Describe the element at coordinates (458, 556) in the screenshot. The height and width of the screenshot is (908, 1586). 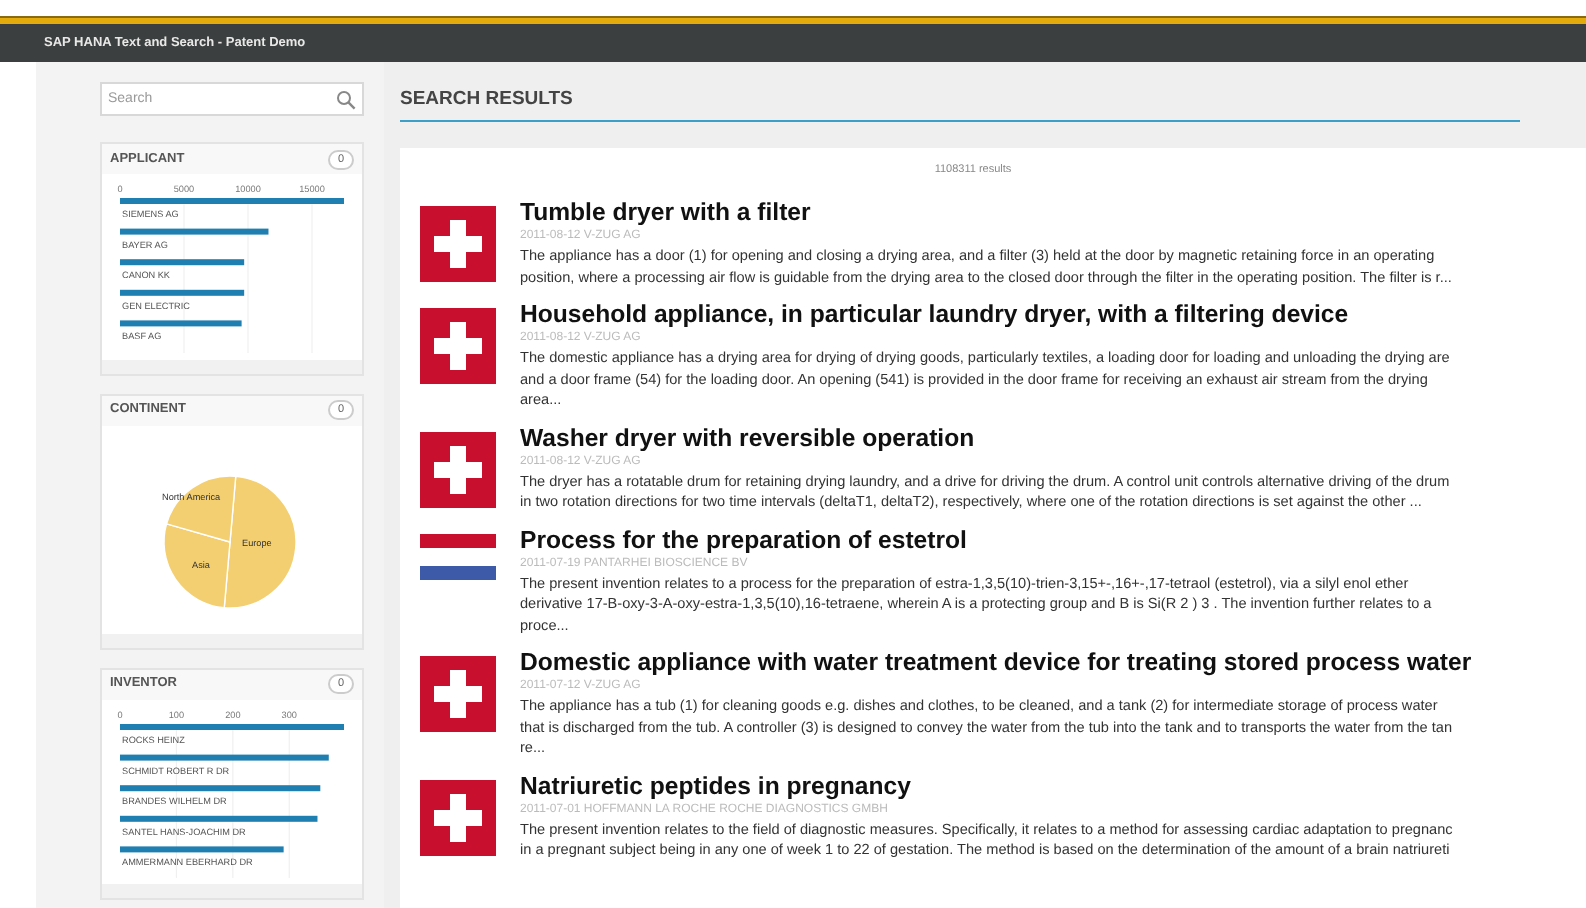
I see `striped-flag-icon` at that location.